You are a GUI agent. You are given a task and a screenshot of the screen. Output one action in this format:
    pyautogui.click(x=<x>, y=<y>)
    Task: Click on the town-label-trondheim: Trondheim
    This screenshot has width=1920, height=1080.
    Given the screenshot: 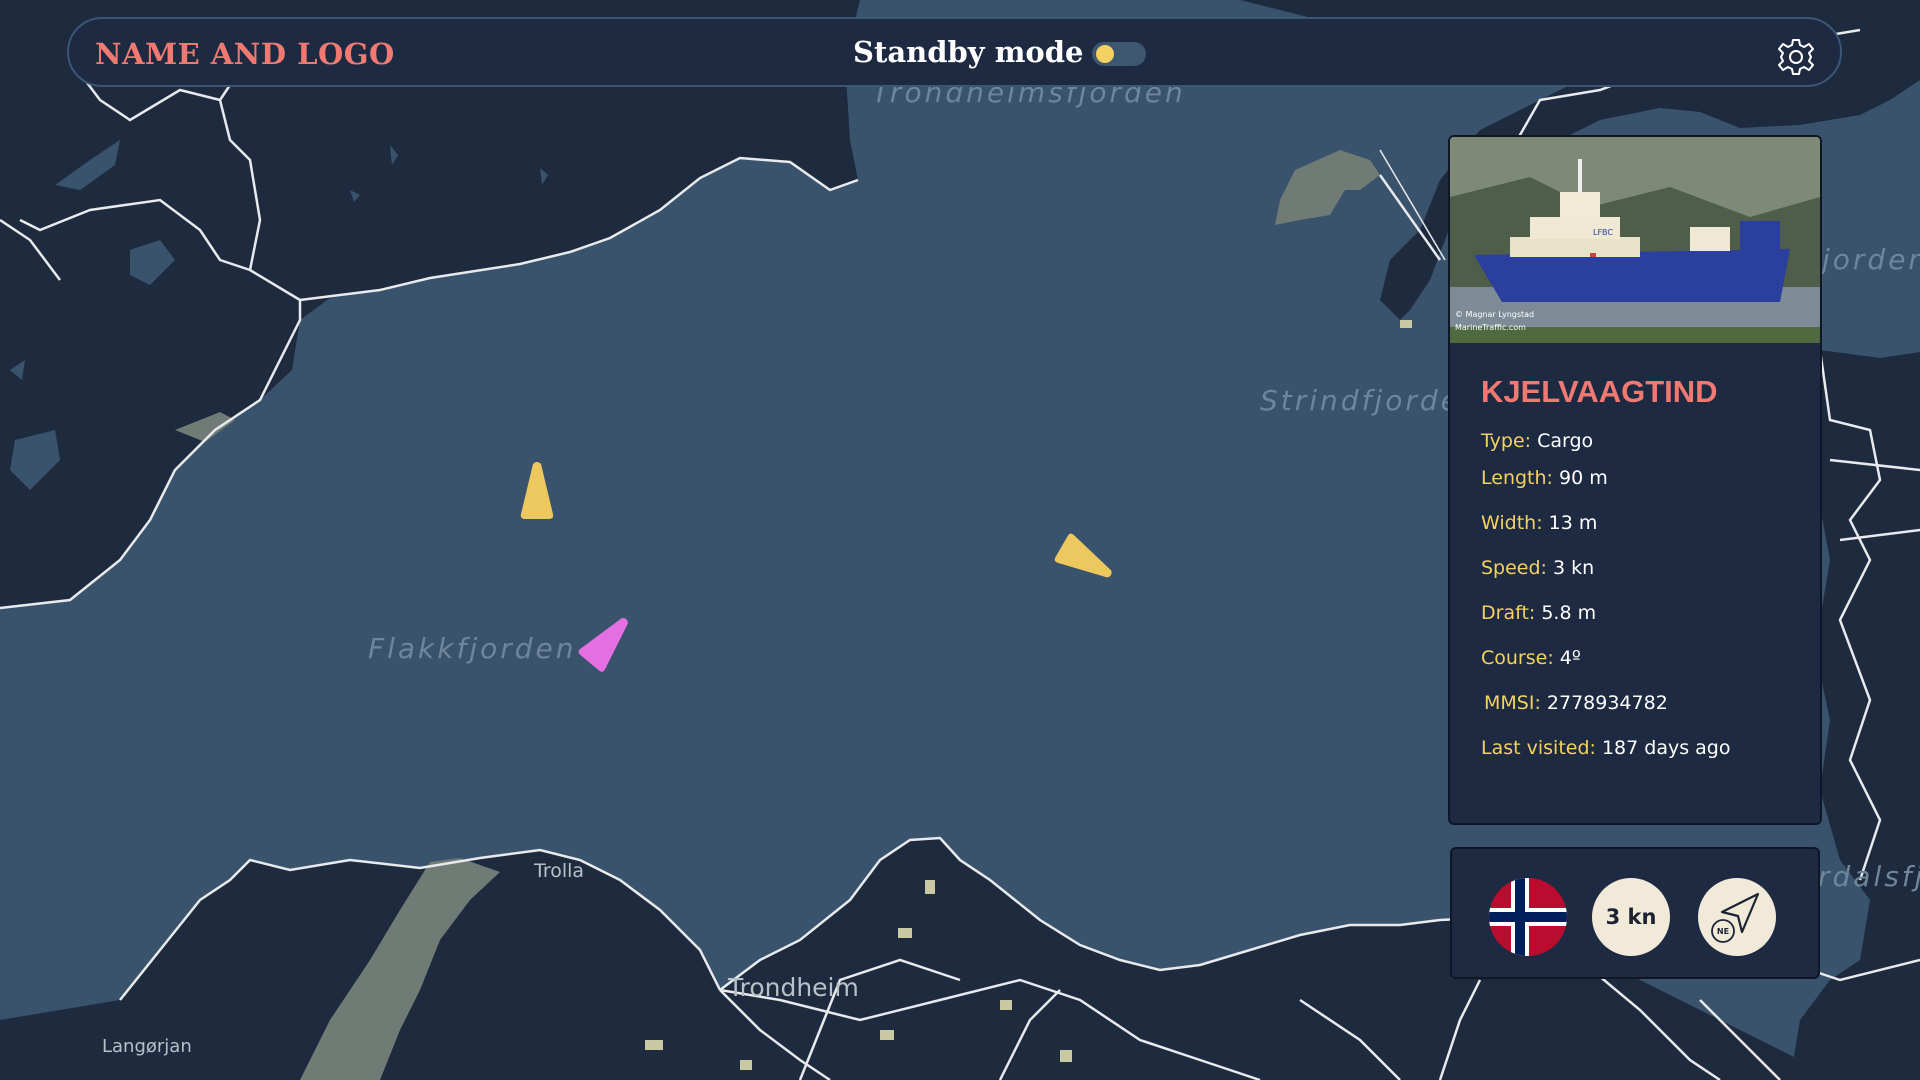 What is the action you would take?
    pyautogui.click(x=793, y=987)
    